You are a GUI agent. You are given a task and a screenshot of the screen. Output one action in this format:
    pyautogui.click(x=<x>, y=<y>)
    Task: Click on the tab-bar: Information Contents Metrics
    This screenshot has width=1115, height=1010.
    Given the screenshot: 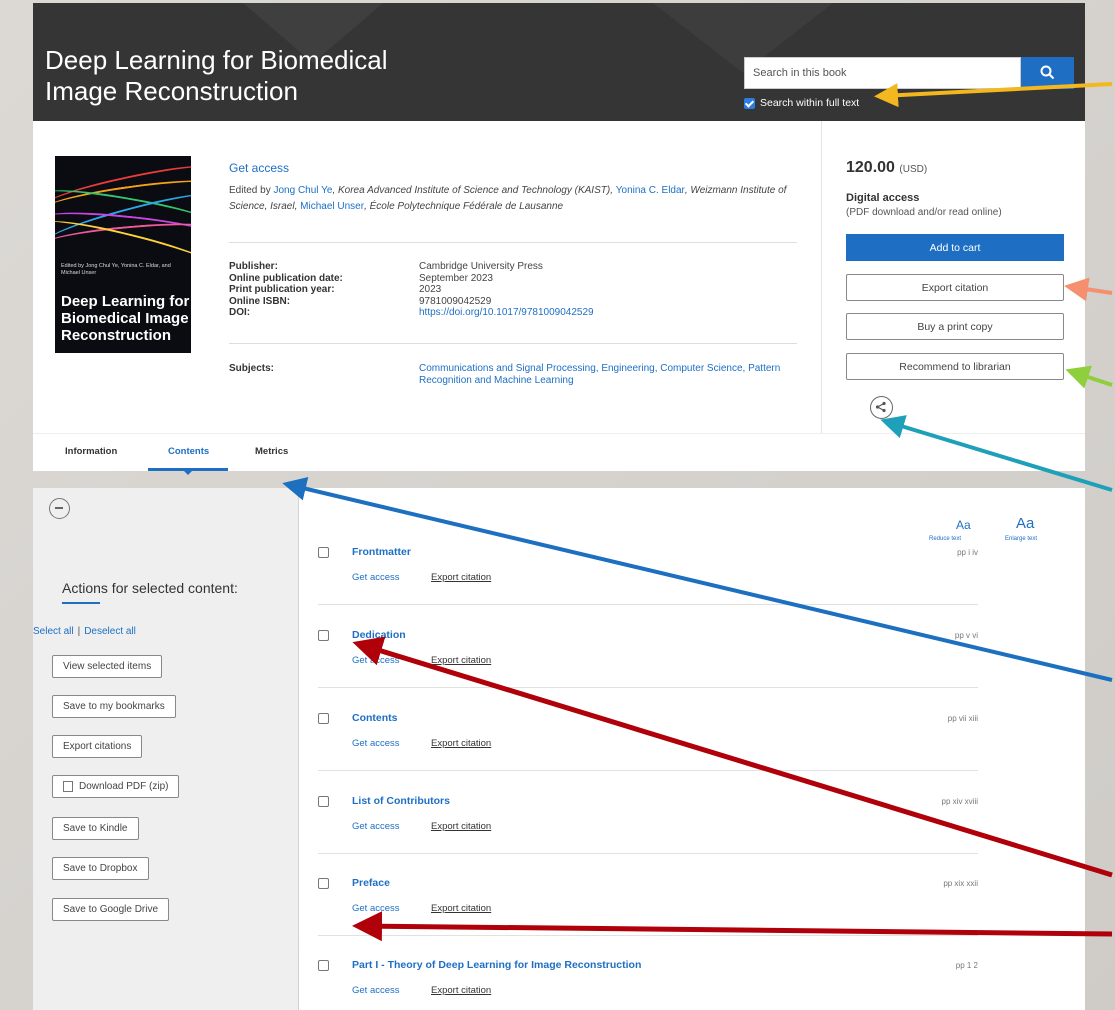 What is the action you would take?
    pyautogui.click(x=559, y=454)
    